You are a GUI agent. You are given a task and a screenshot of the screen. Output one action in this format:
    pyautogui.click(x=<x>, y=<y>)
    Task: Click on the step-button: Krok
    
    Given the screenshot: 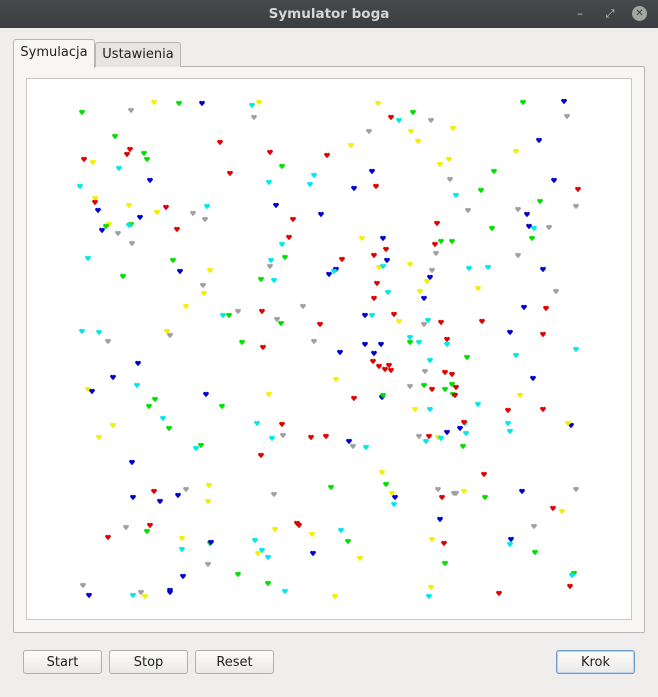 What is the action you would take?
    pyautogui.click(x=595, y=662)
    